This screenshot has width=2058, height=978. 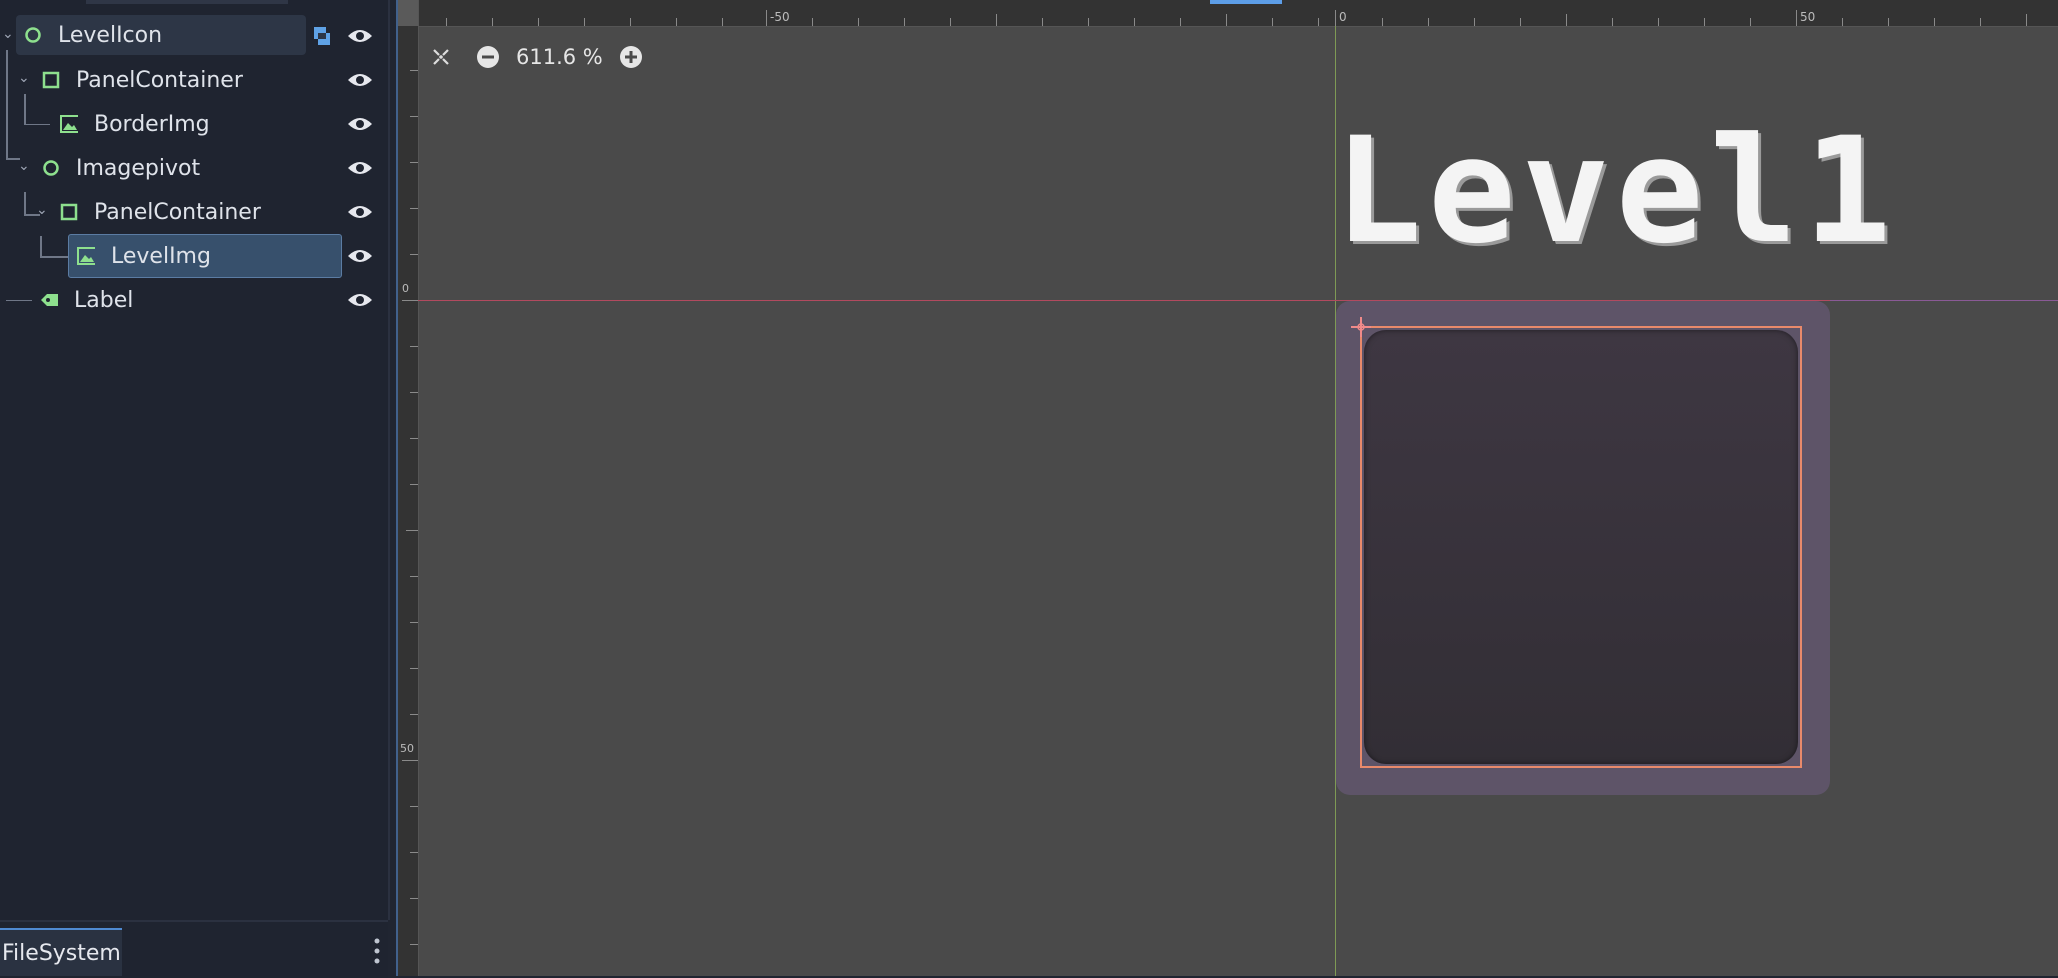 I want to click on tree-item-label: LevelIcon, so click(x=110, y=35).